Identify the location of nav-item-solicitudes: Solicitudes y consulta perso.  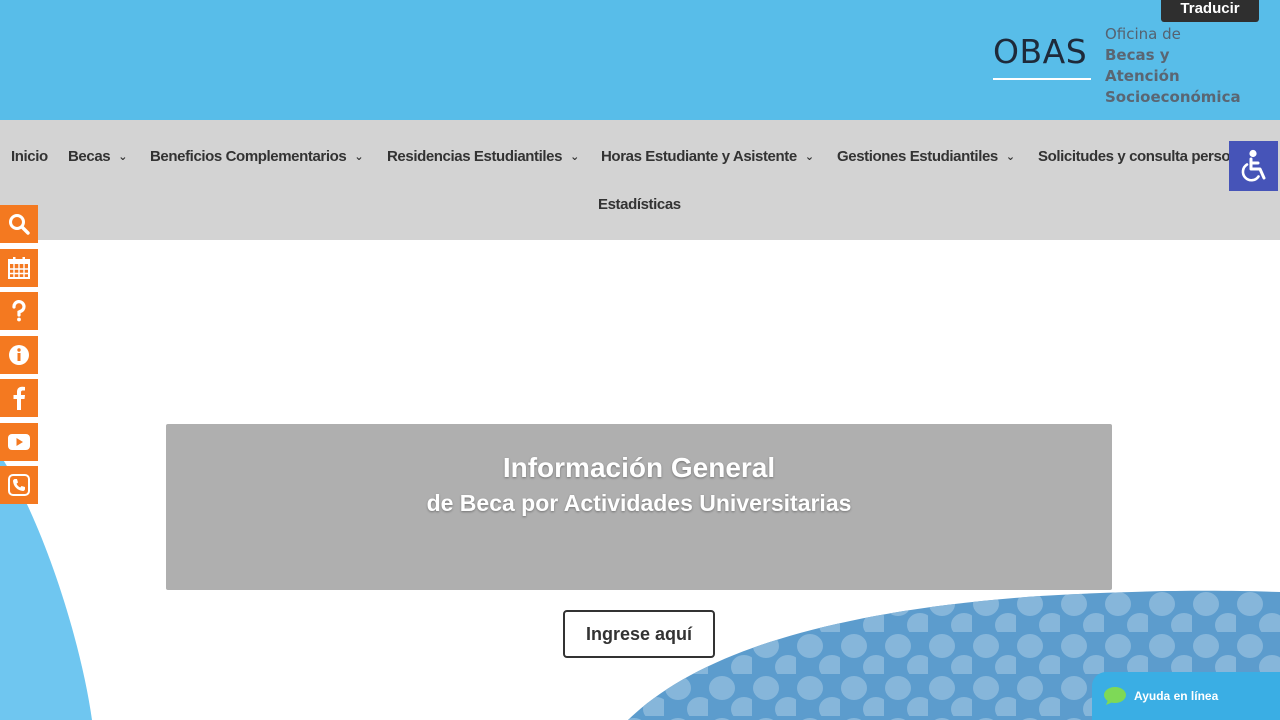
(1134, 156).